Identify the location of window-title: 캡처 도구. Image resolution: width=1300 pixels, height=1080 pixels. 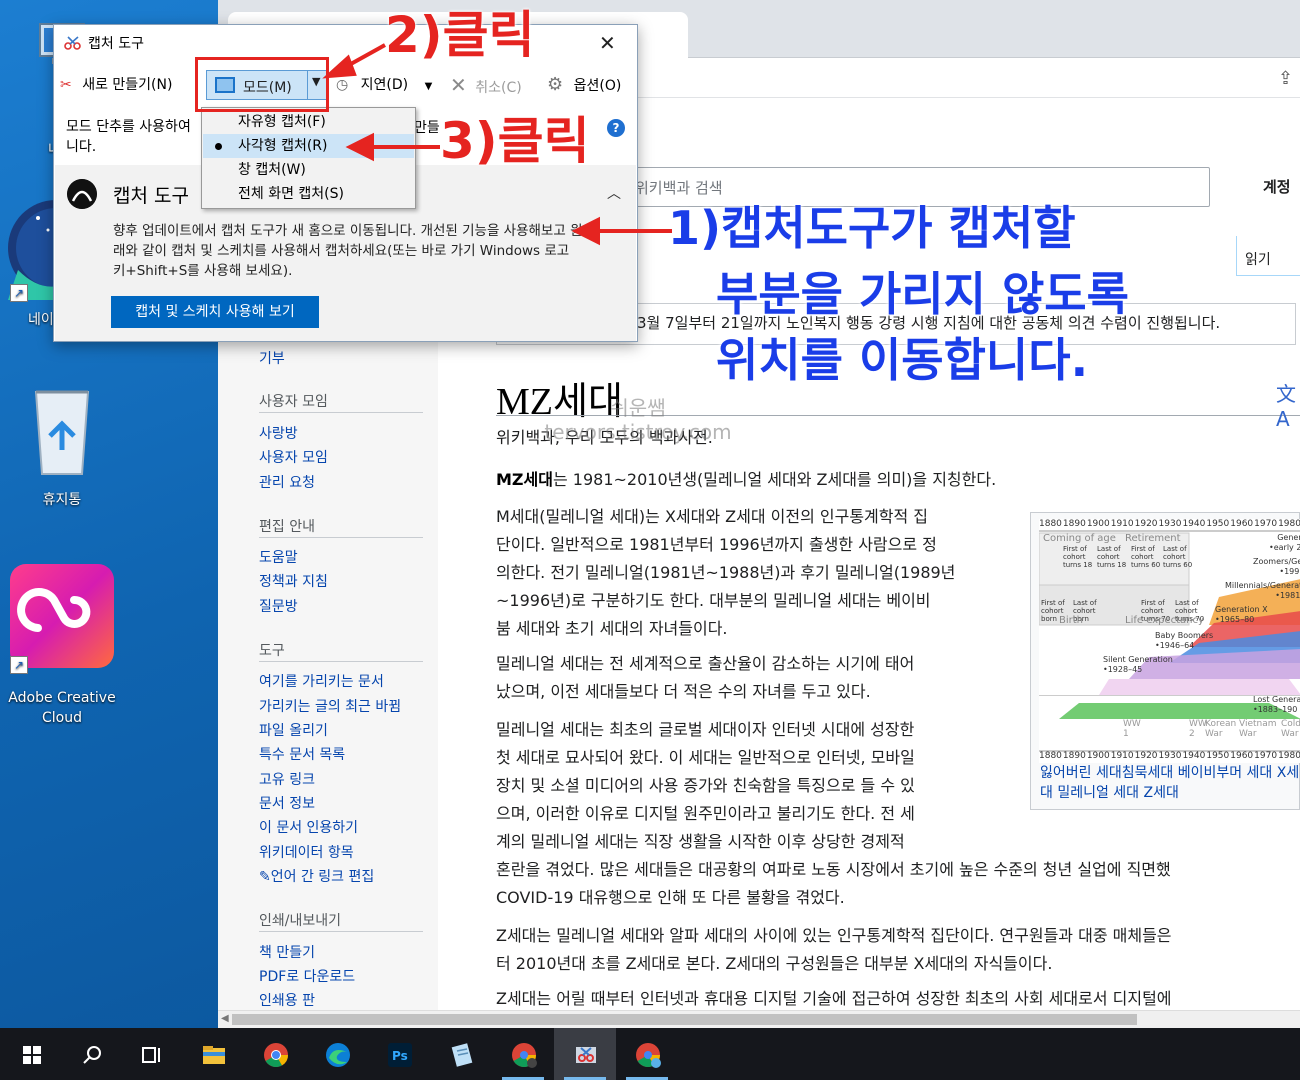
(116, 44).